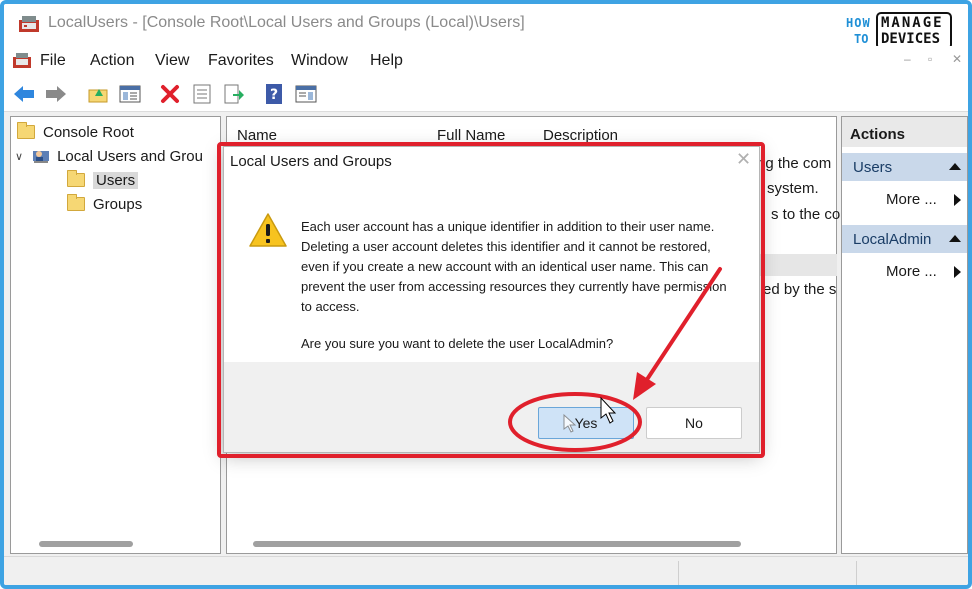 This screenshot has height=589, width=972. I want to click on export-list-icon, so click(234, 94).